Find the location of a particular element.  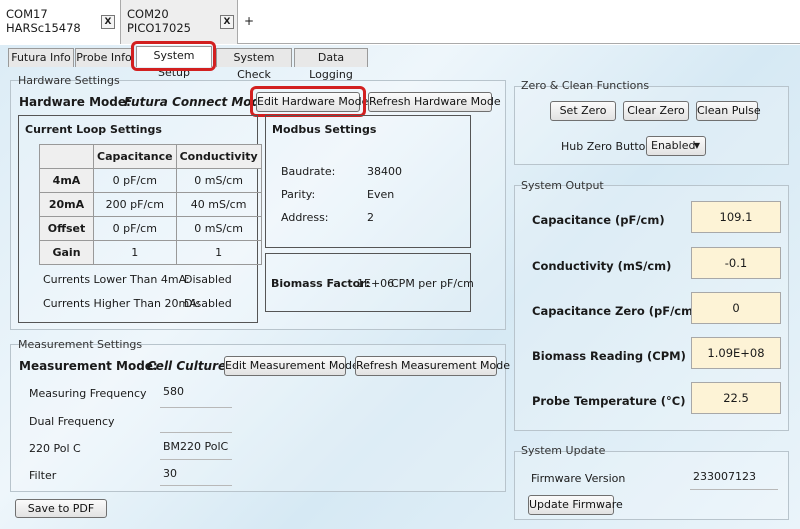

tab-probe-info: Probe Info is located at coordinates (104, 57).